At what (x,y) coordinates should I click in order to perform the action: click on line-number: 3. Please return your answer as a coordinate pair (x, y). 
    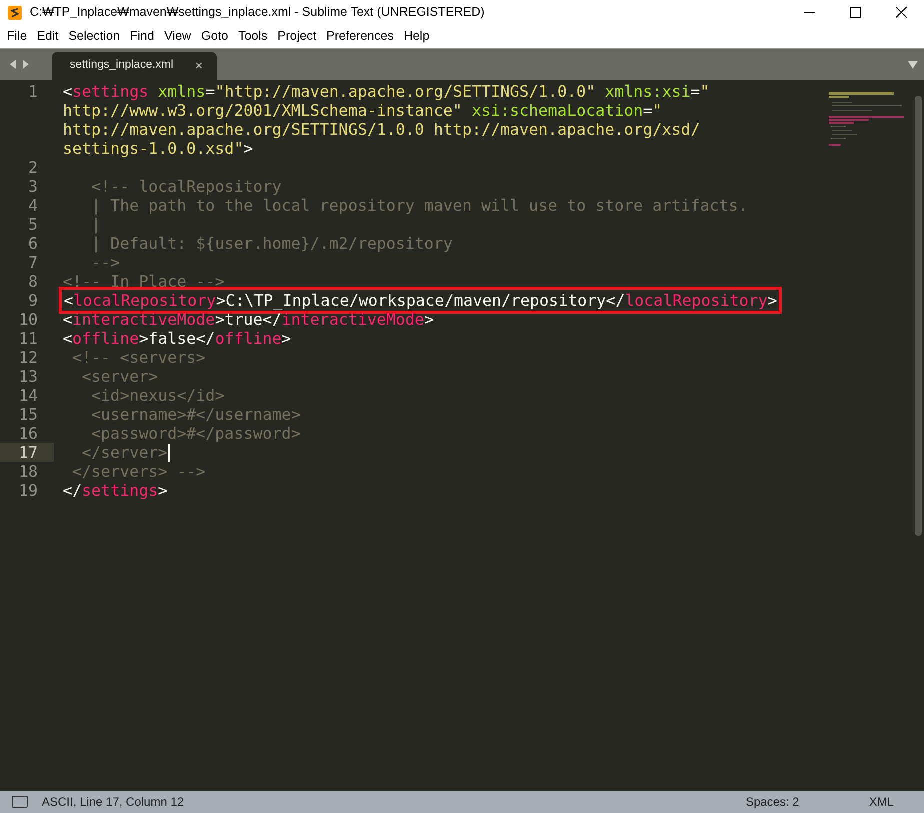
    Looking at the image, I should click on (33, 186).